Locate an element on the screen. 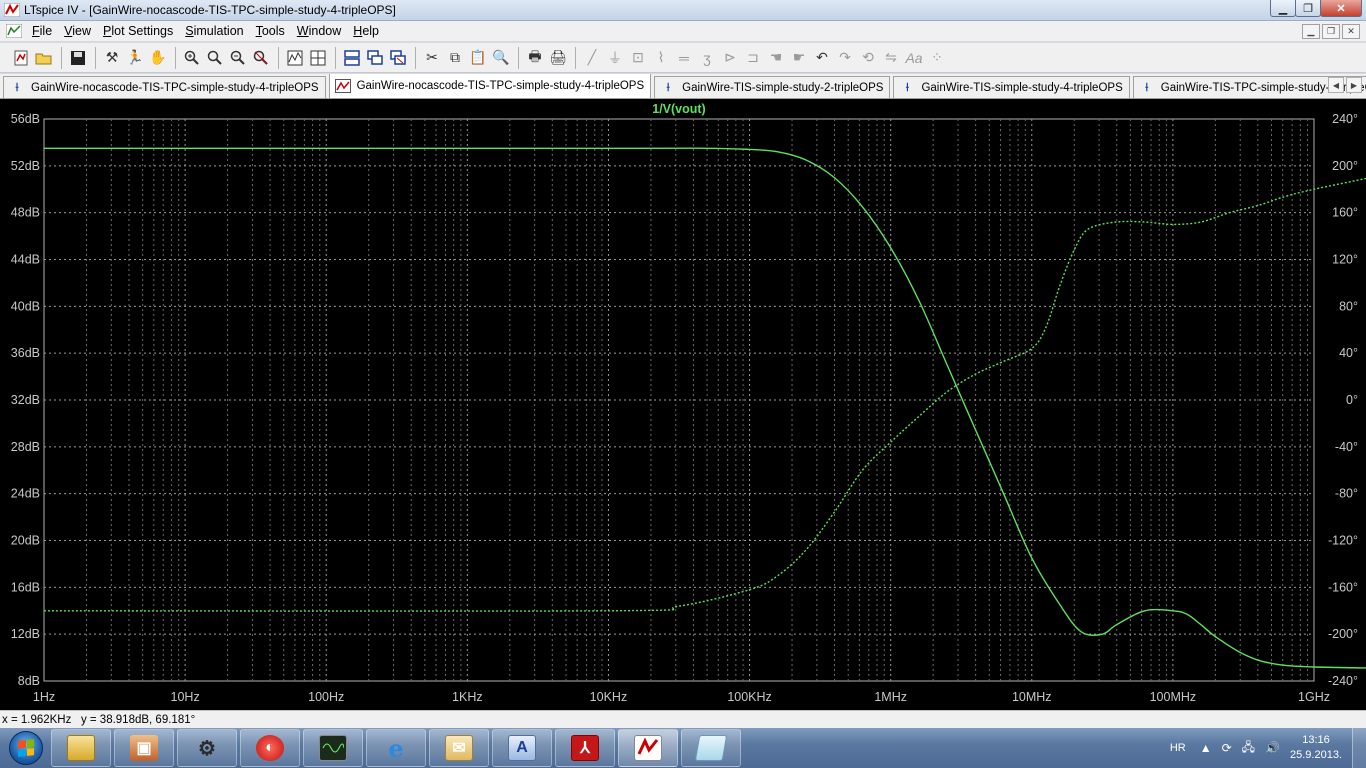 The image size is (1366, 768). menu-file: File is located at coordinates (42, 31).